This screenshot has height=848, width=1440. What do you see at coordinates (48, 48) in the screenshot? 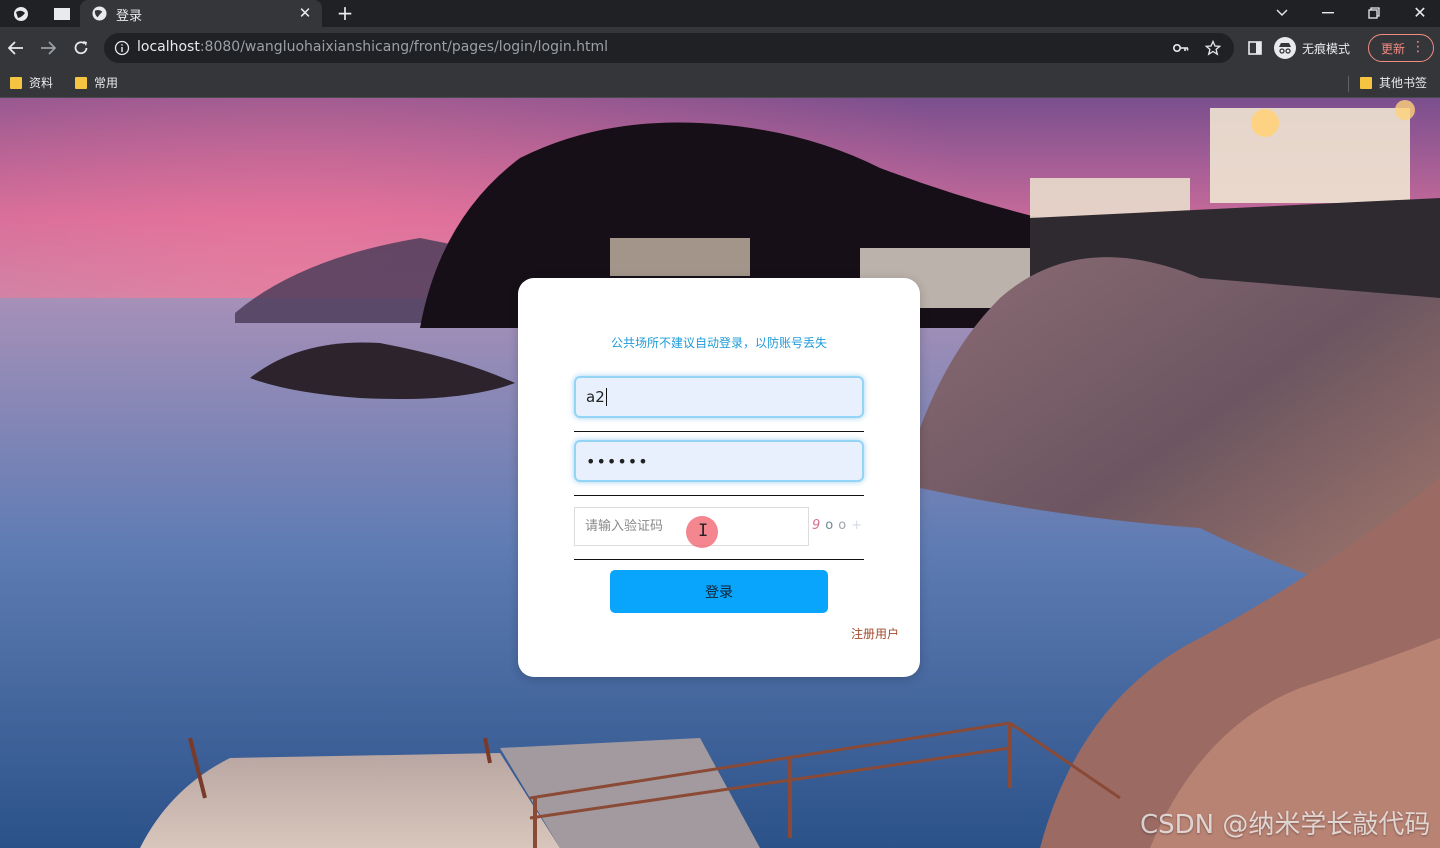
I see `forward-icon` at bounding box center [48, 48].